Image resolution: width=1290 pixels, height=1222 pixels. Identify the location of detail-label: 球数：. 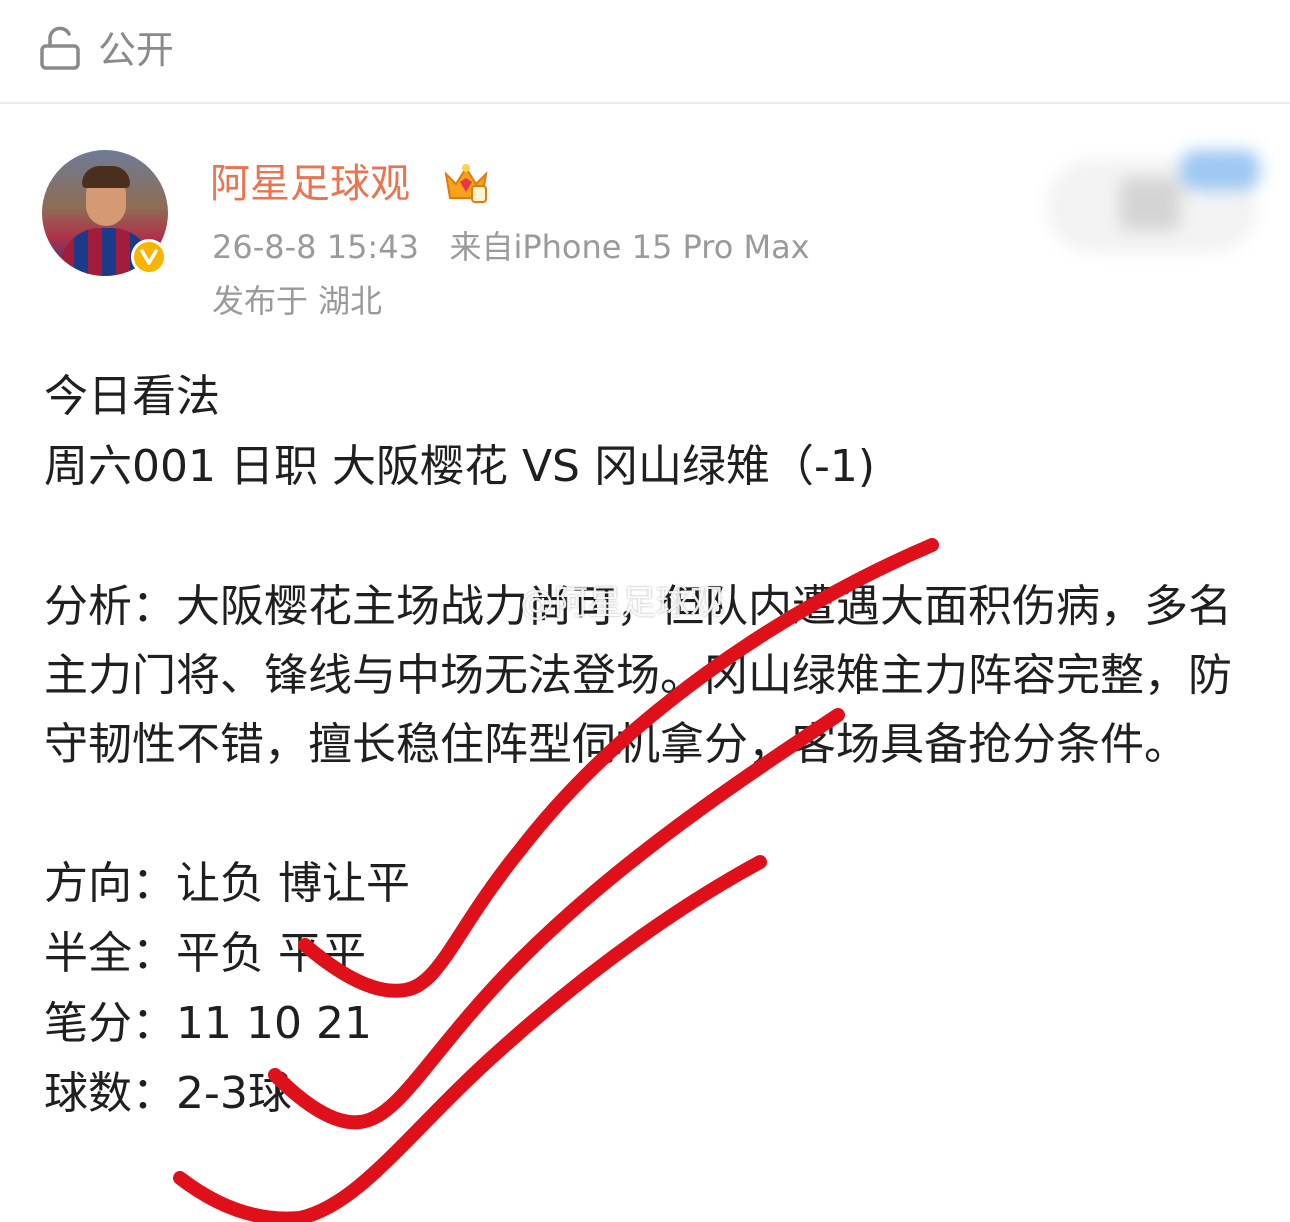
(110, 1093).